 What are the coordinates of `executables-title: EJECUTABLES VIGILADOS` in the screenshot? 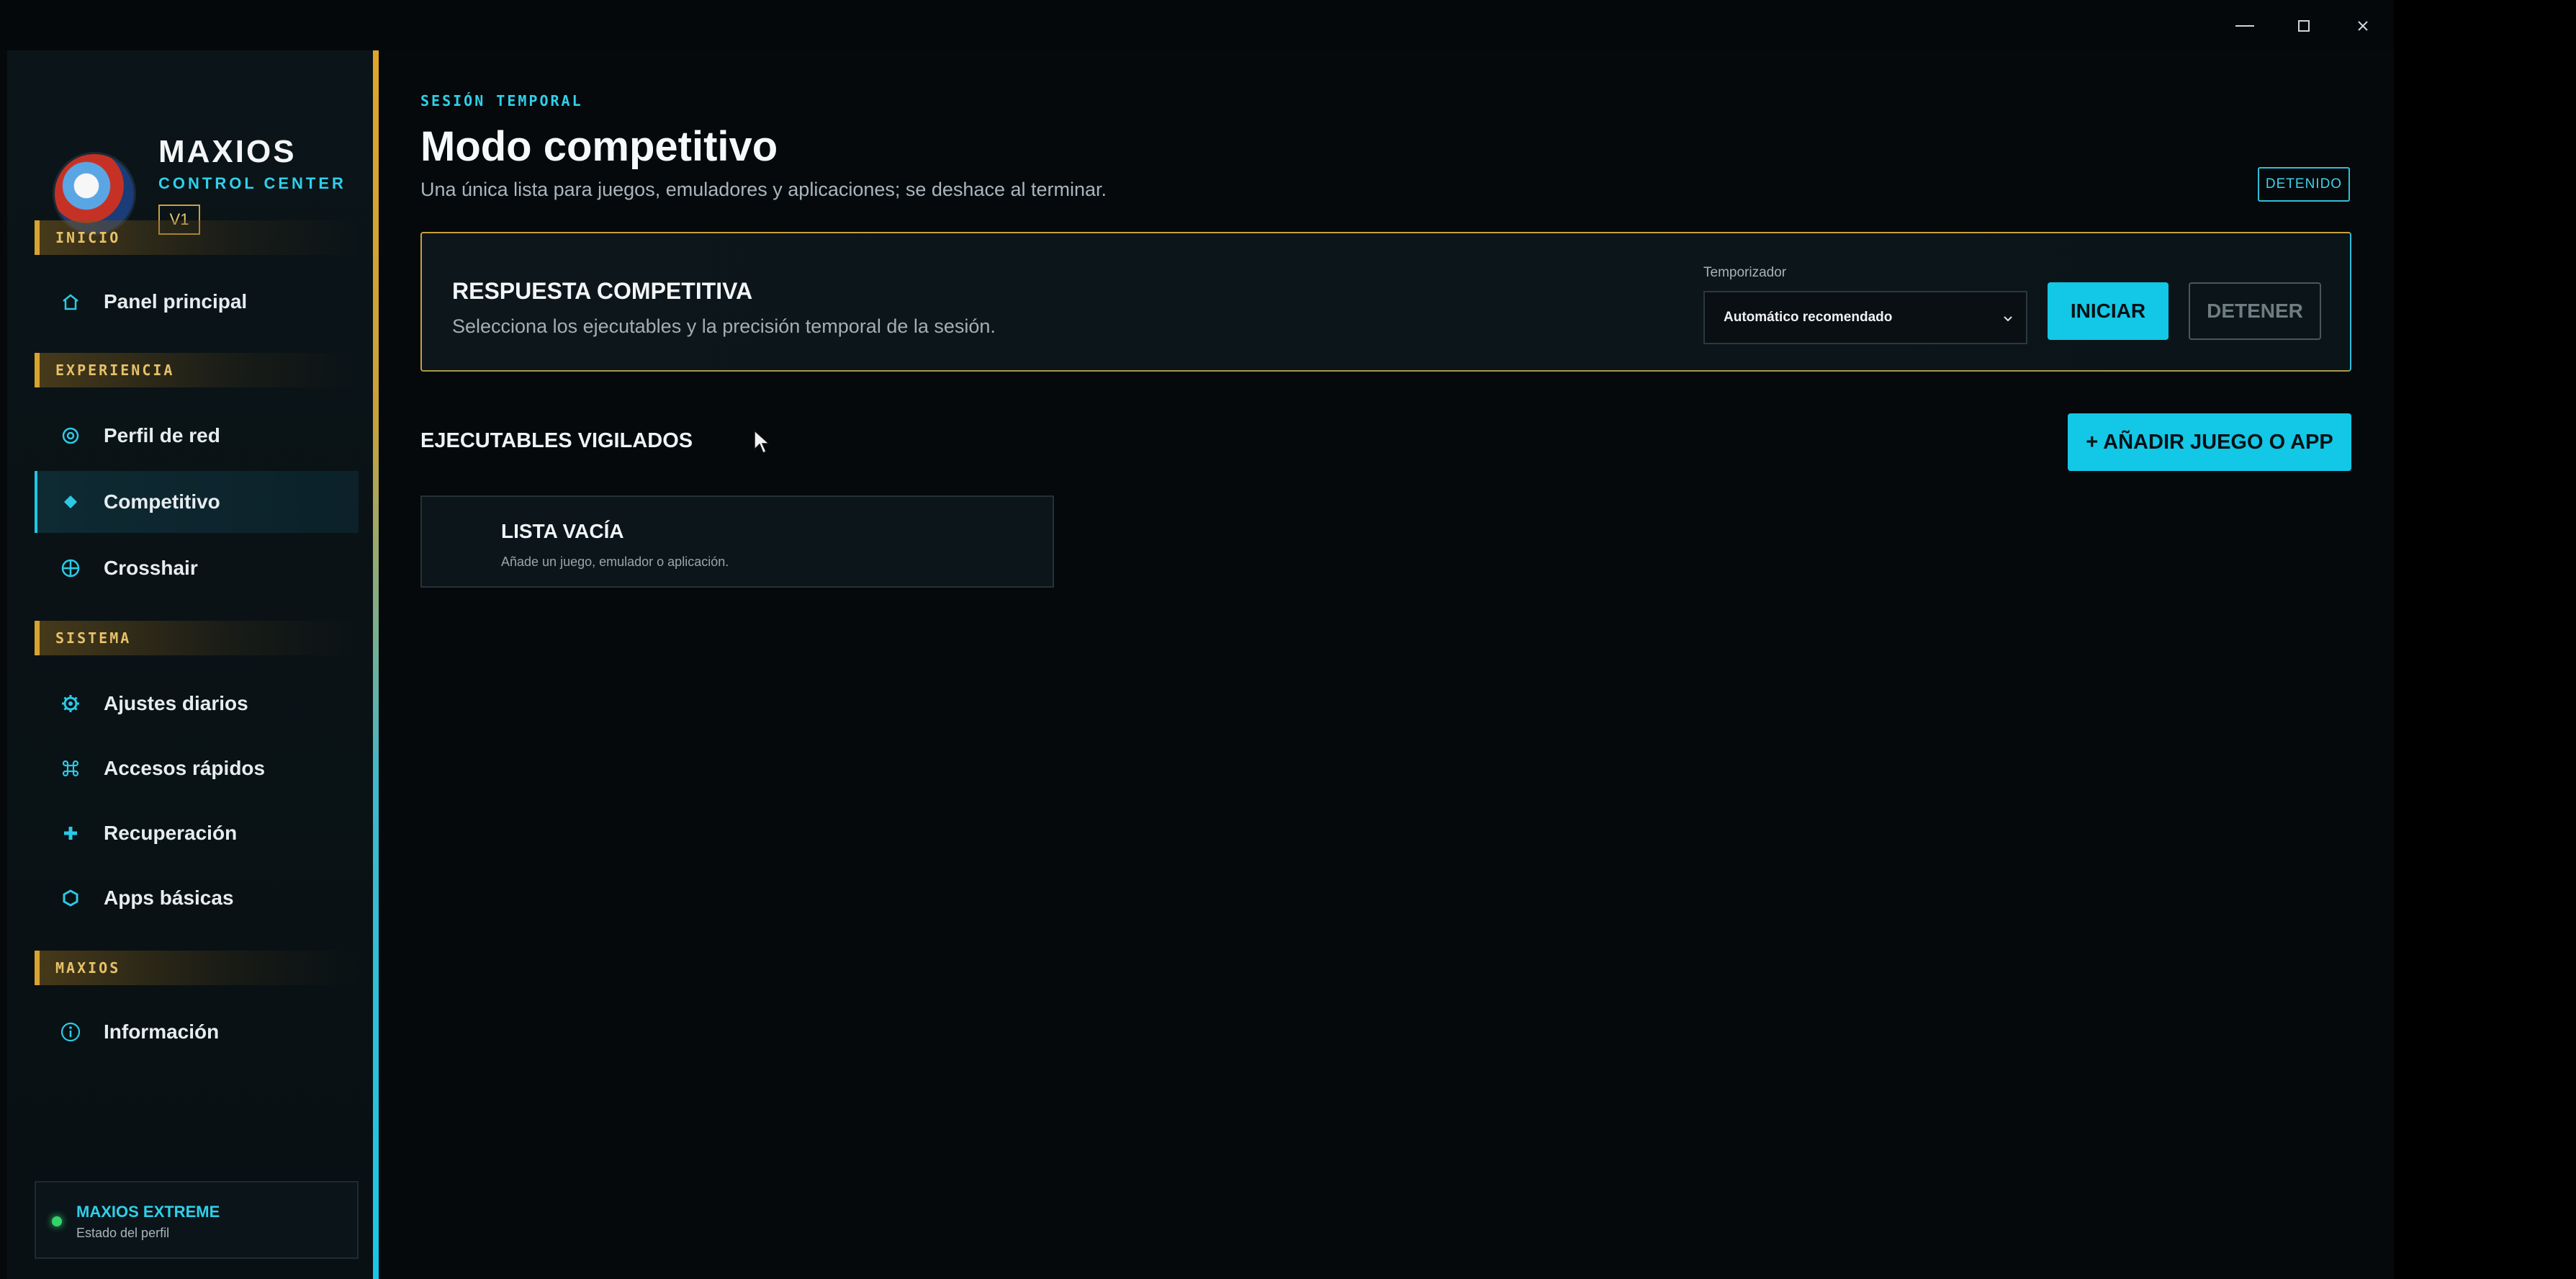 It's located at (556, 441).